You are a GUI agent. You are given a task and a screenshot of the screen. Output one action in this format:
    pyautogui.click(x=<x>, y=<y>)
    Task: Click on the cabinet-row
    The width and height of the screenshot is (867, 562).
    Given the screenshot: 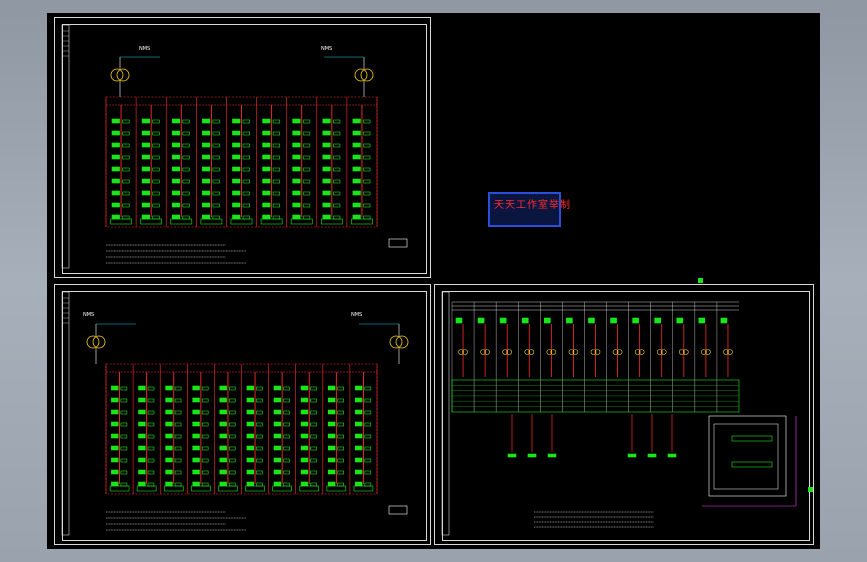 What is the action you would take?
    pyautogui.click(x=752, y=464)
    